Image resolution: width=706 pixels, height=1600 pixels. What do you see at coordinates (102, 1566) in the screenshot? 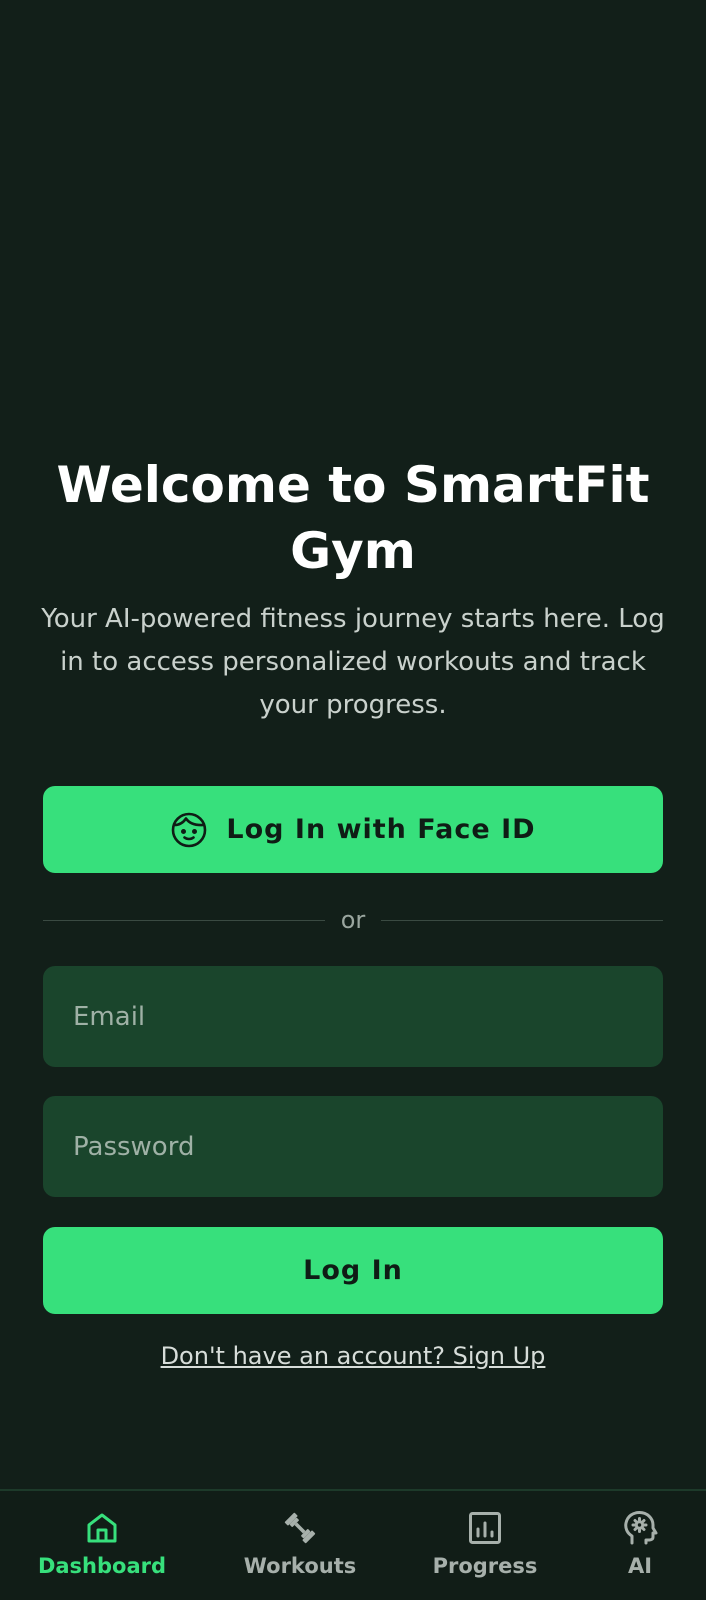
I see `nav-label-dashboard: Dashboard` at bounding box center [102, 1566].